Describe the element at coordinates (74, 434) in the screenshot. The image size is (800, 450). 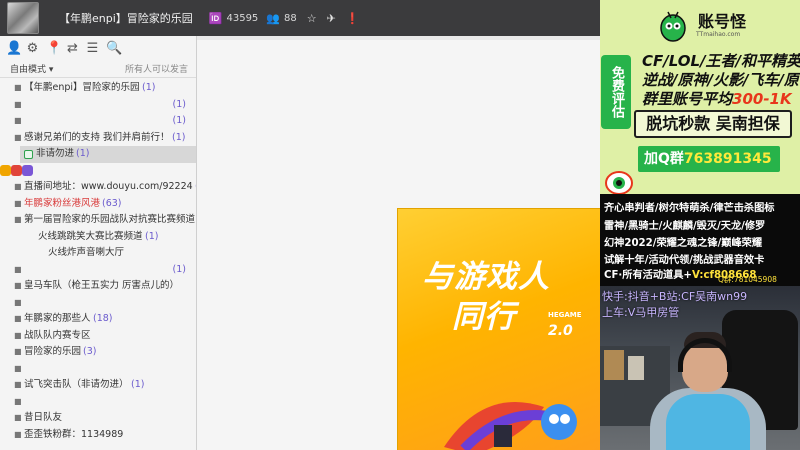
I see `channel-label: 歪歪铁粉群：1134989` at that location.